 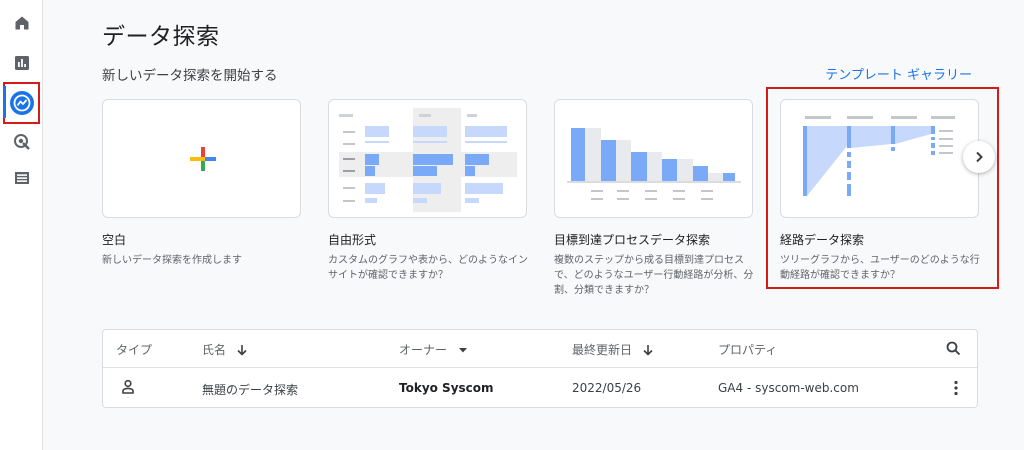 I want to click on column-header-modified: 最終更新日, so click(x=613, y=349).